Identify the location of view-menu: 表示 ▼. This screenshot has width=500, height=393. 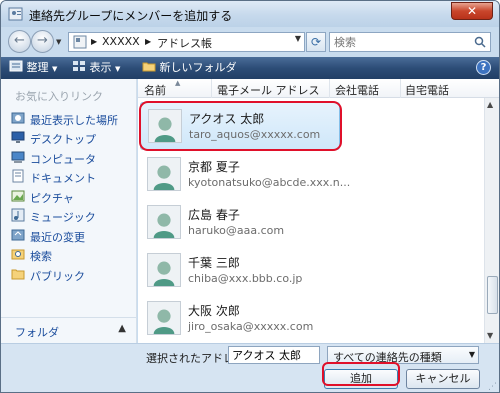
(96, 68).